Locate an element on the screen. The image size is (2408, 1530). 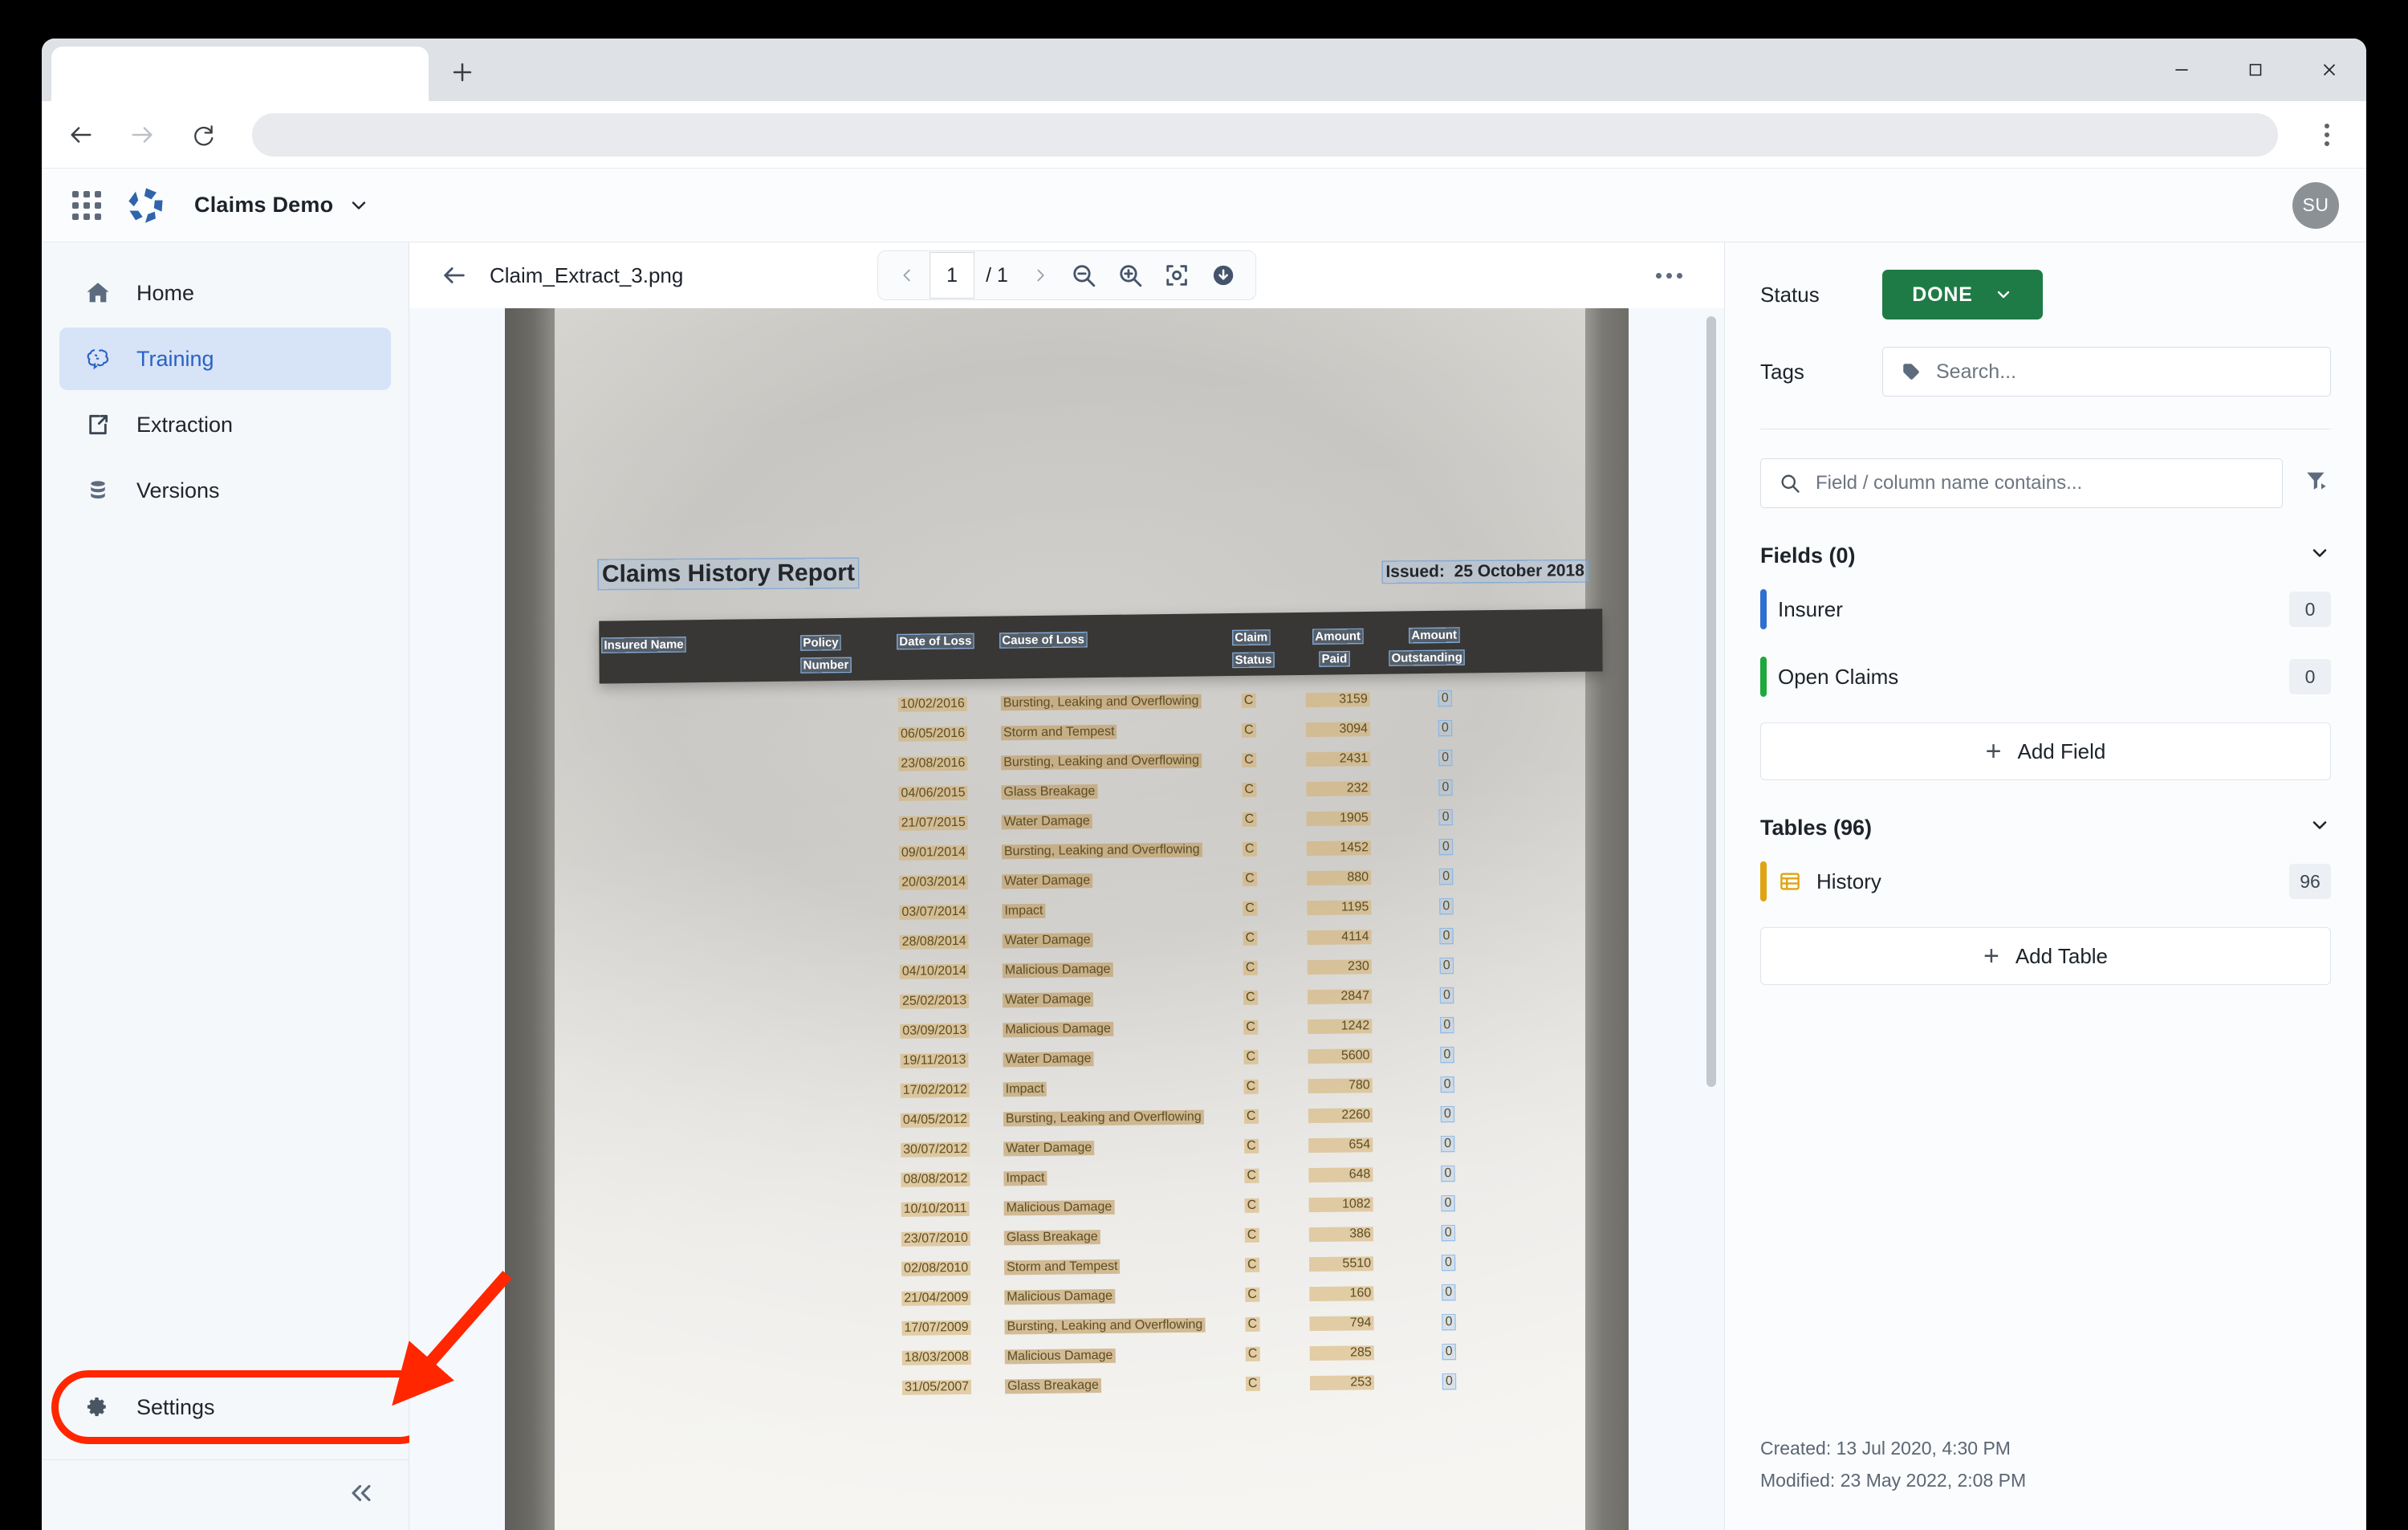
report-issued-date: 25 October 2018 is located at coordinates (1519, 571).